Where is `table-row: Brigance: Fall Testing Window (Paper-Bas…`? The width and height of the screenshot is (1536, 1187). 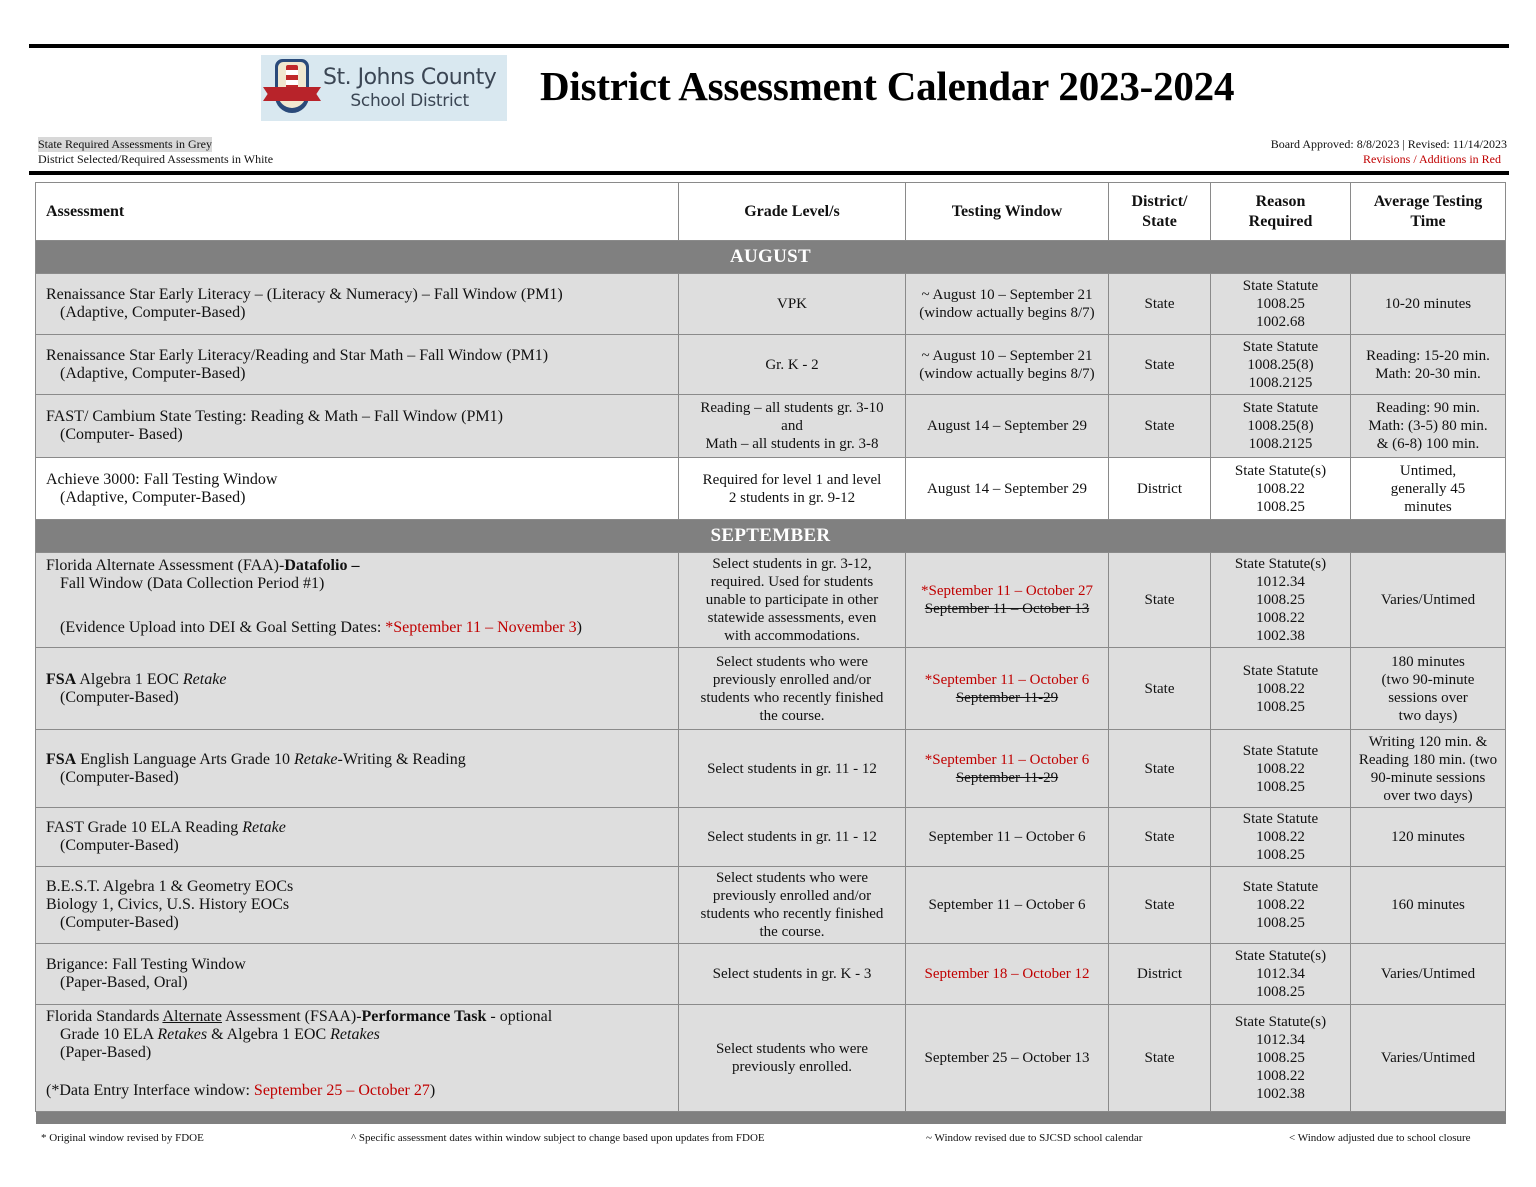
table-row: Brigance: Fall Testing Window (Paper-Bas… is located at coordinates (770, 974).